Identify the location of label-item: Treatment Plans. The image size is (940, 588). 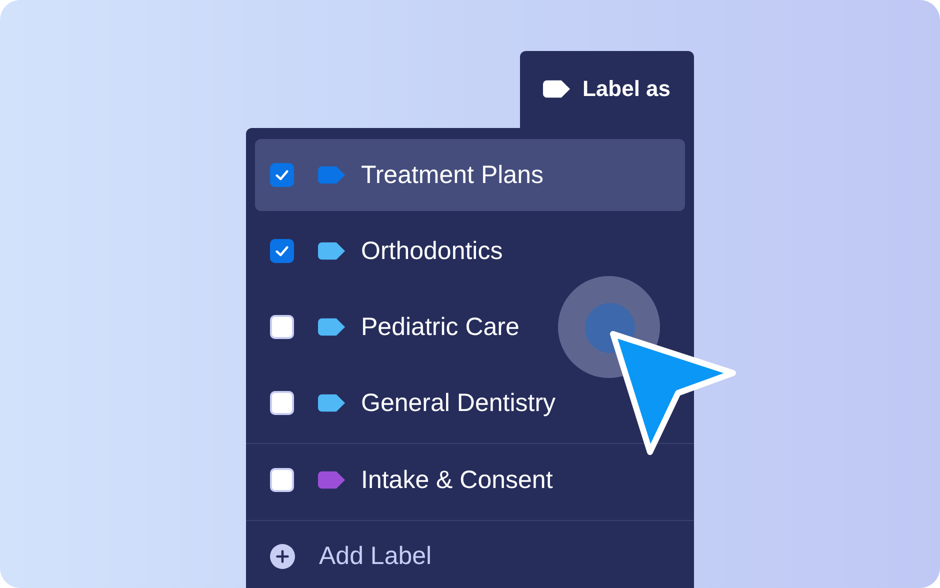
(470, 175).